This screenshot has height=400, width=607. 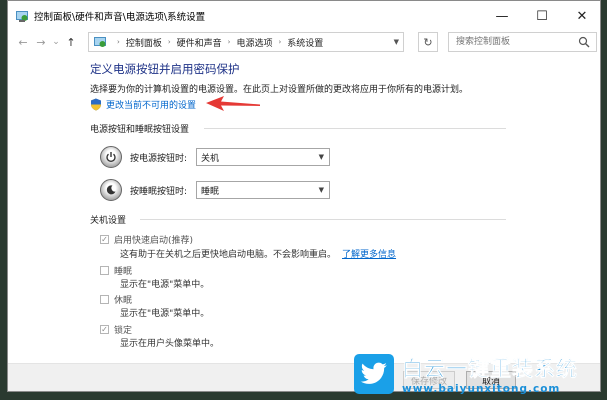 I want to click on lock-option: ✓ 锁定, so click(x=116, y=329).